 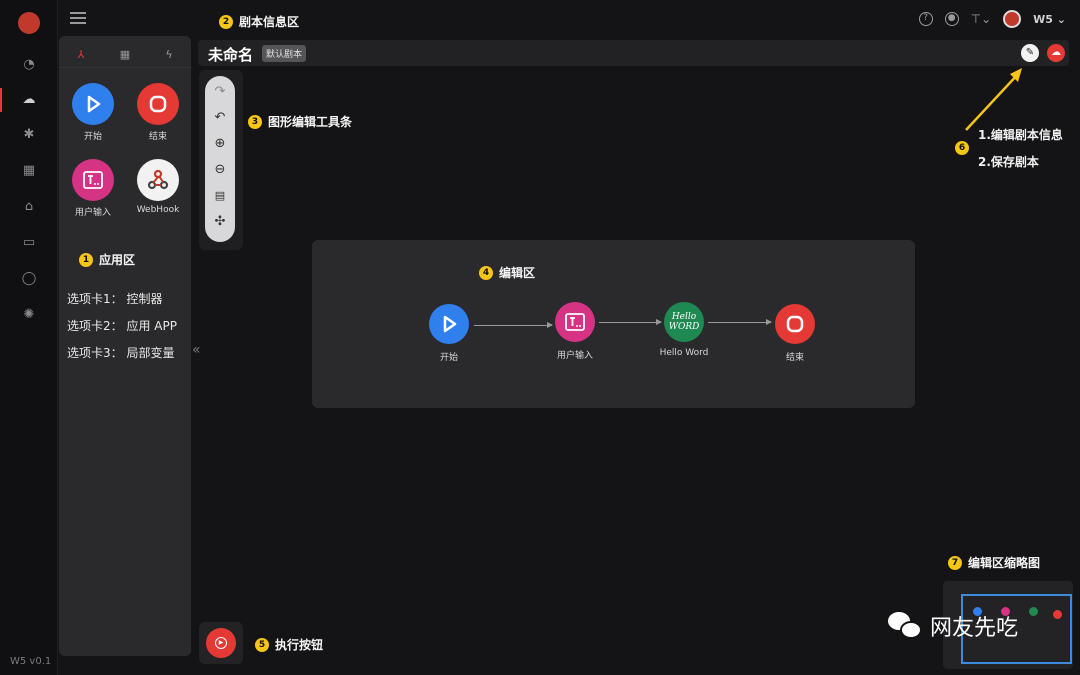 I want to click on flow-node-user-input: 用户输入, so click(x=575, y=331).